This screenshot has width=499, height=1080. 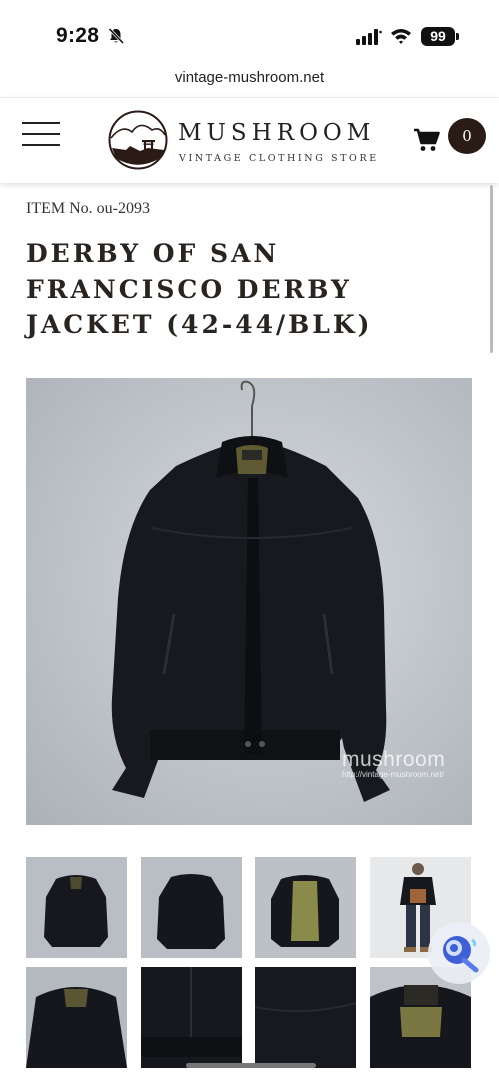 What do you see at coordinates (191, 1017) in the screenshot?
I see `thumbnail-hem-detail` at bounding box center [191, 1017].